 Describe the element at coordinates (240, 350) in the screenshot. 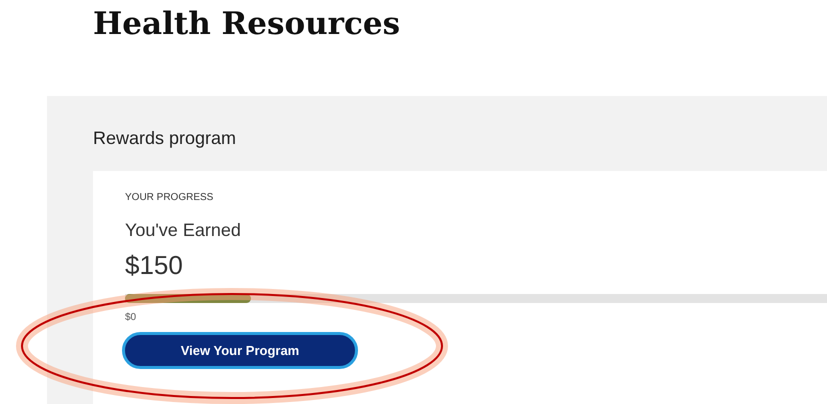

I see `view-program-button: View Your Program` at that location.